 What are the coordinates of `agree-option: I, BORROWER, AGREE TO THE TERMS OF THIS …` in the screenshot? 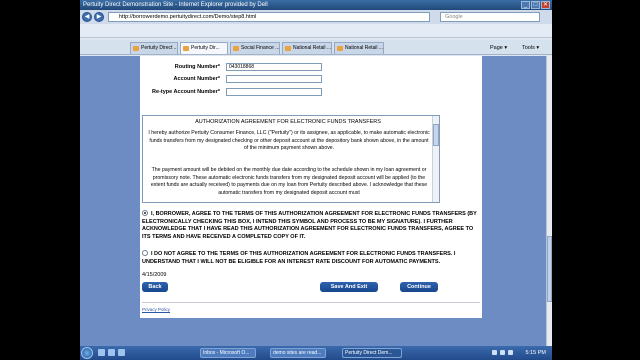 It's located at (311, 225).